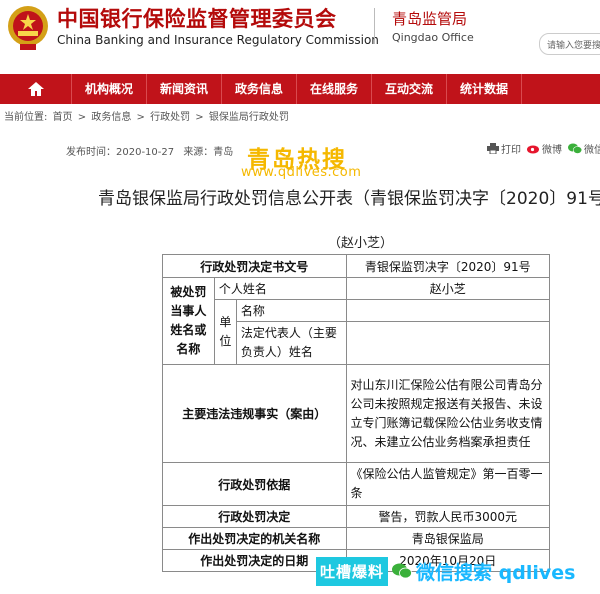 The height and width of the screenshot is (594, 600). I want to click on home-icon, so click(35, 89).